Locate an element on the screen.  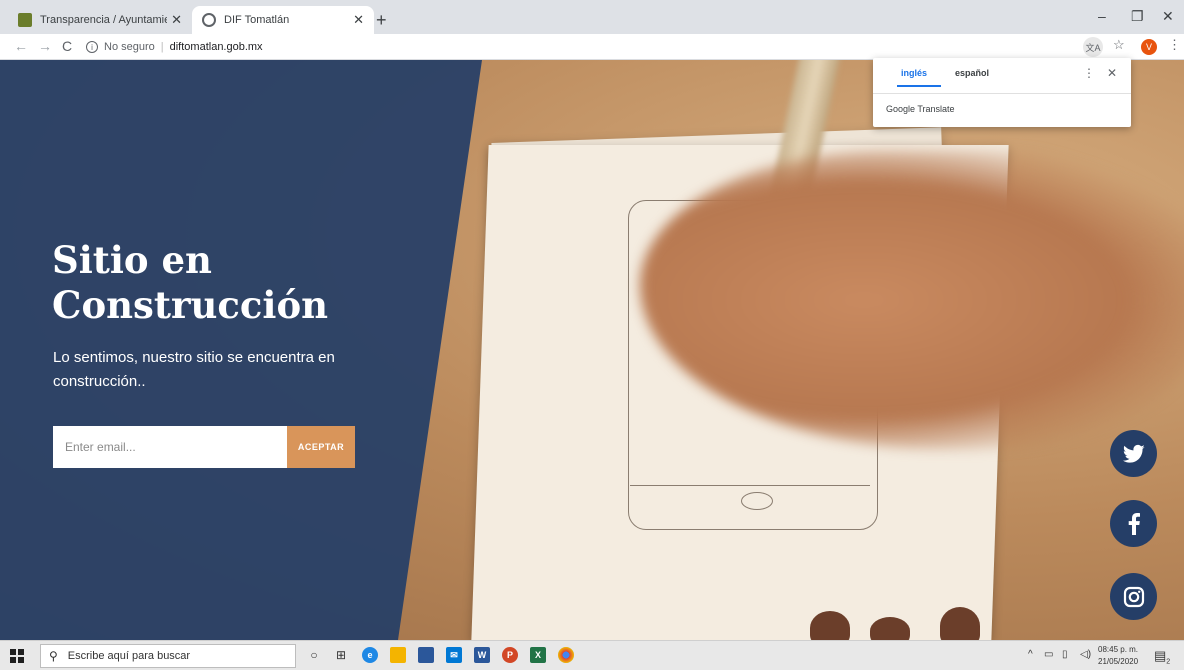
translate-brand: Google Translate is located at coordinates (920, 109).